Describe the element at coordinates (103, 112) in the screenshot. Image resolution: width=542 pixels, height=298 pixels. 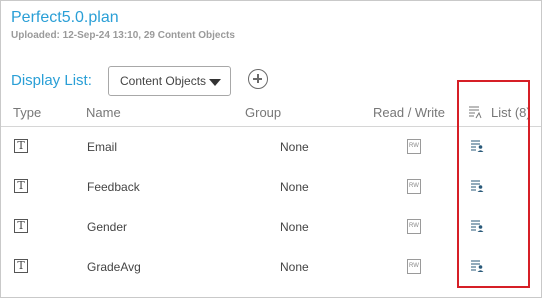
I see `column-header-name: Name` at that location.